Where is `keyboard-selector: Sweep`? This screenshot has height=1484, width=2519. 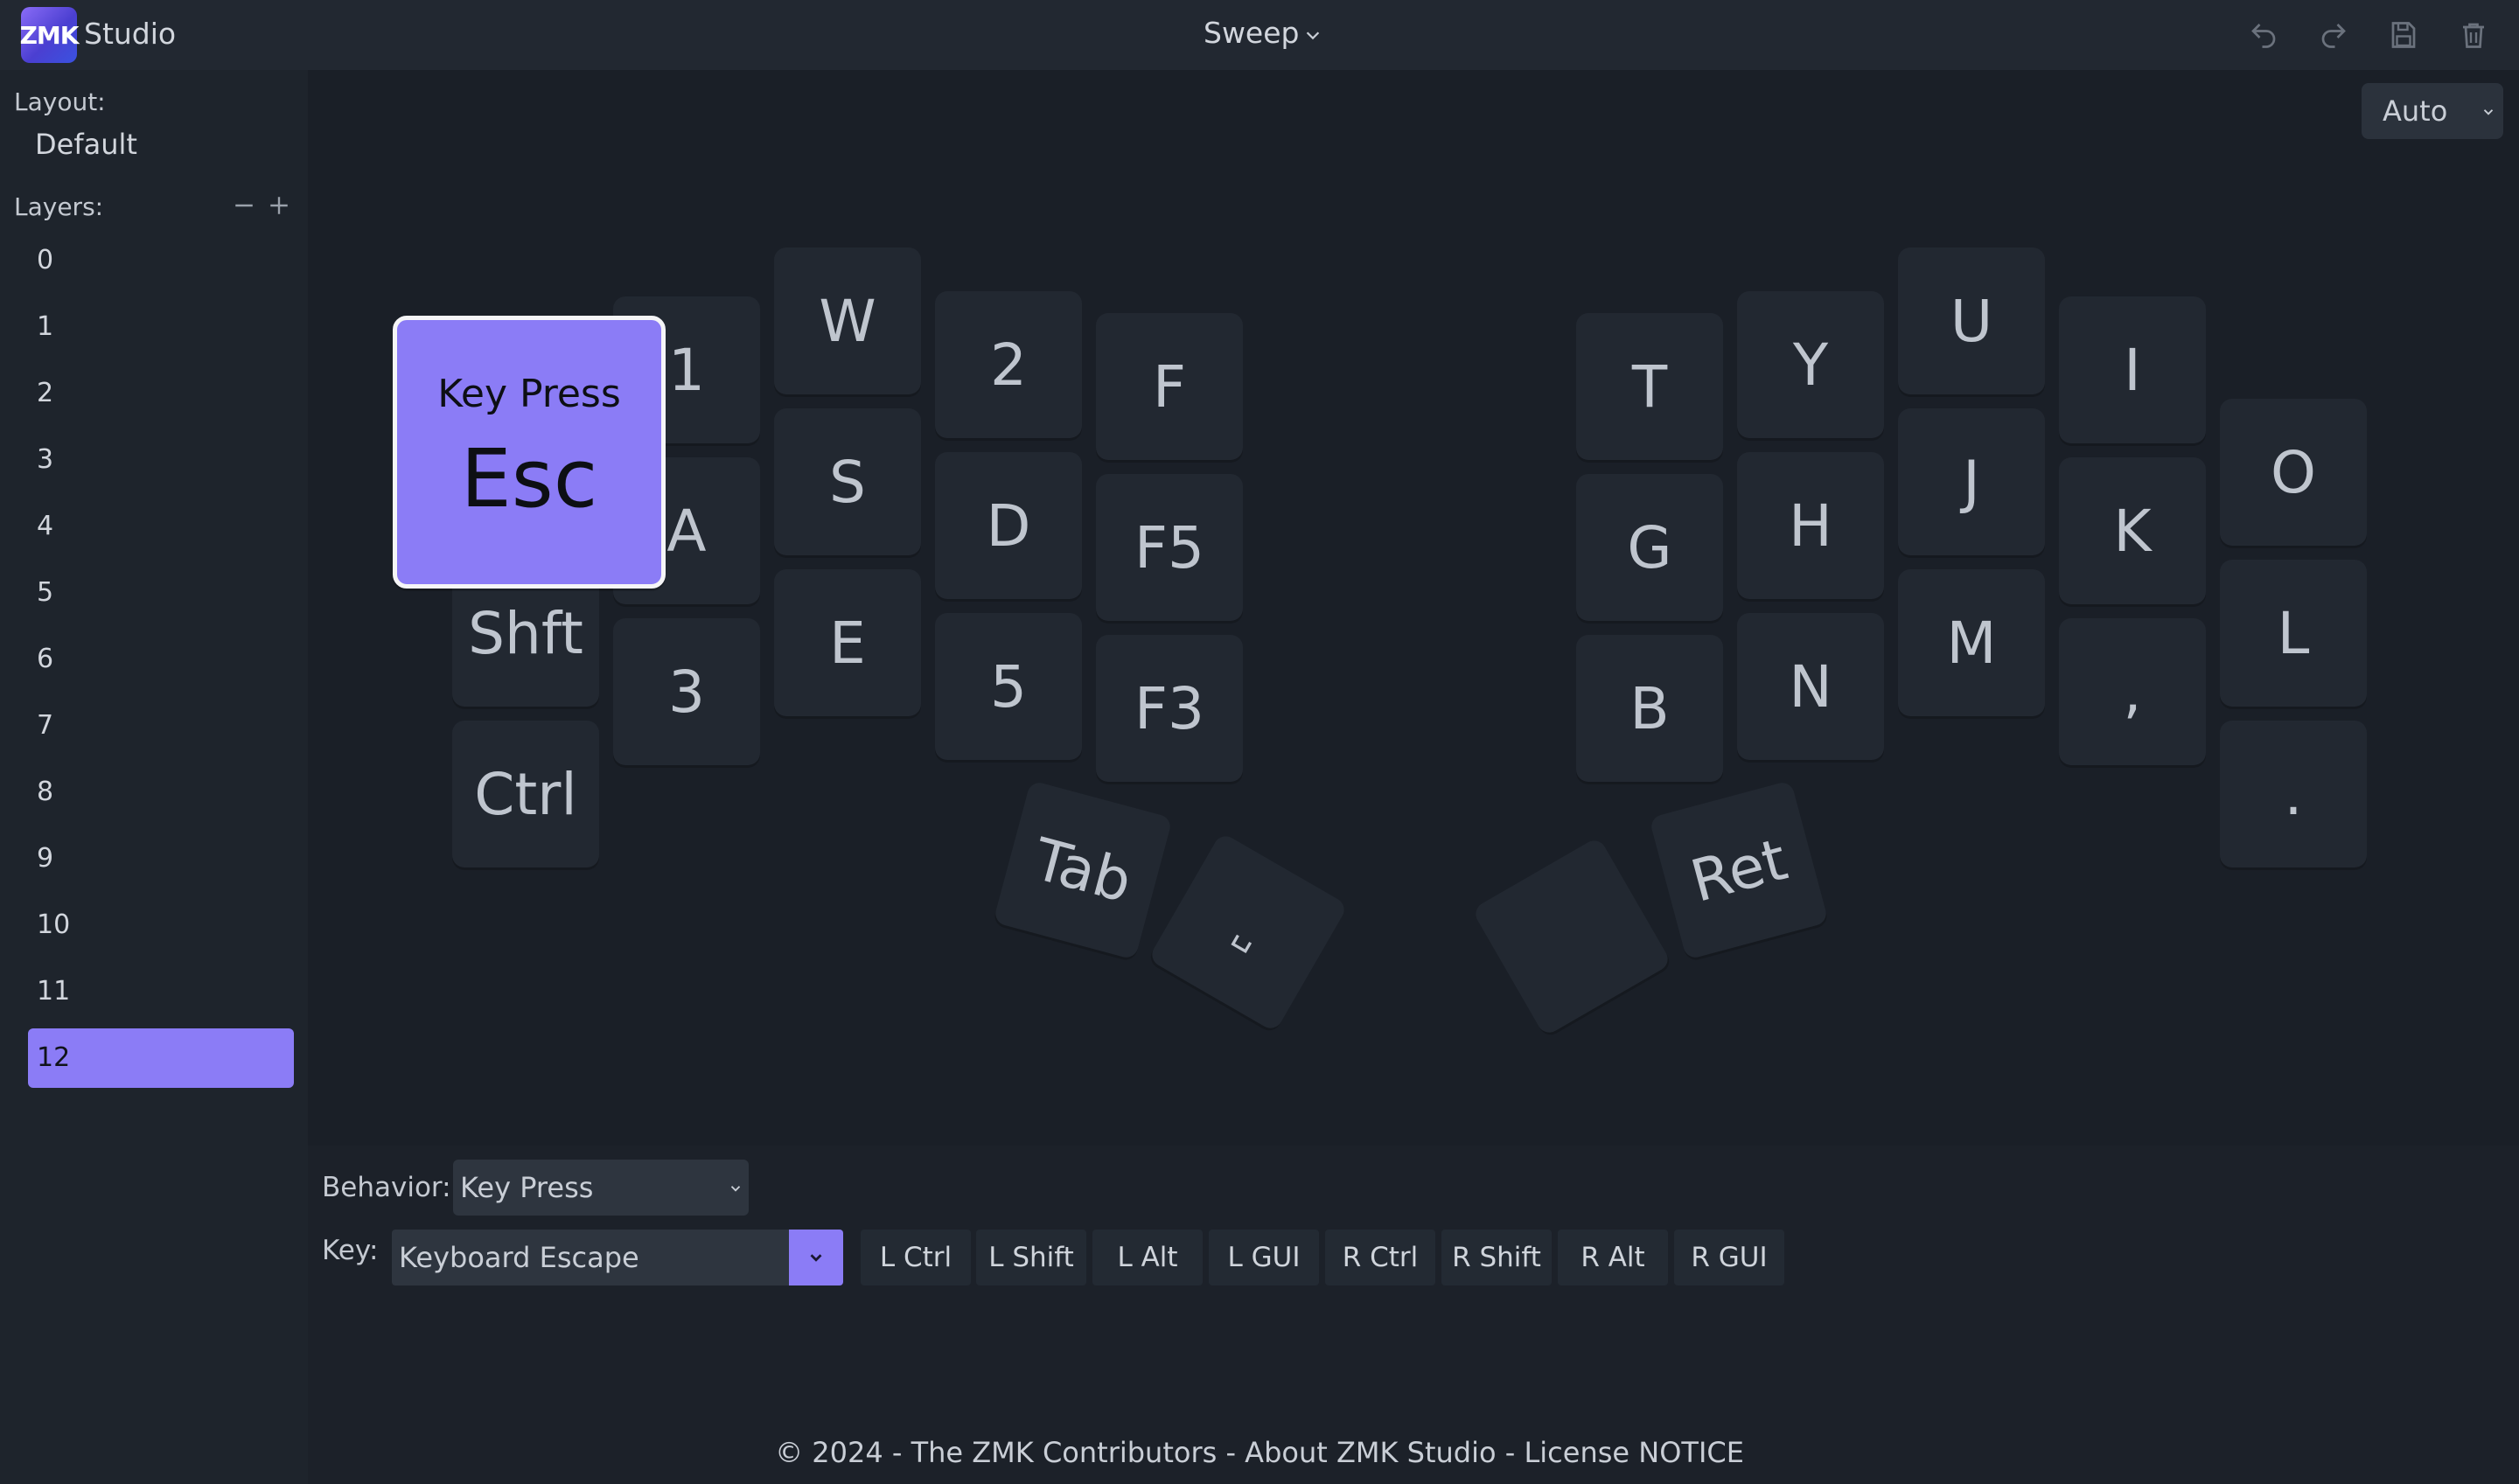 keyboard-selector: Sweep is located at coordinates (1263, 33).